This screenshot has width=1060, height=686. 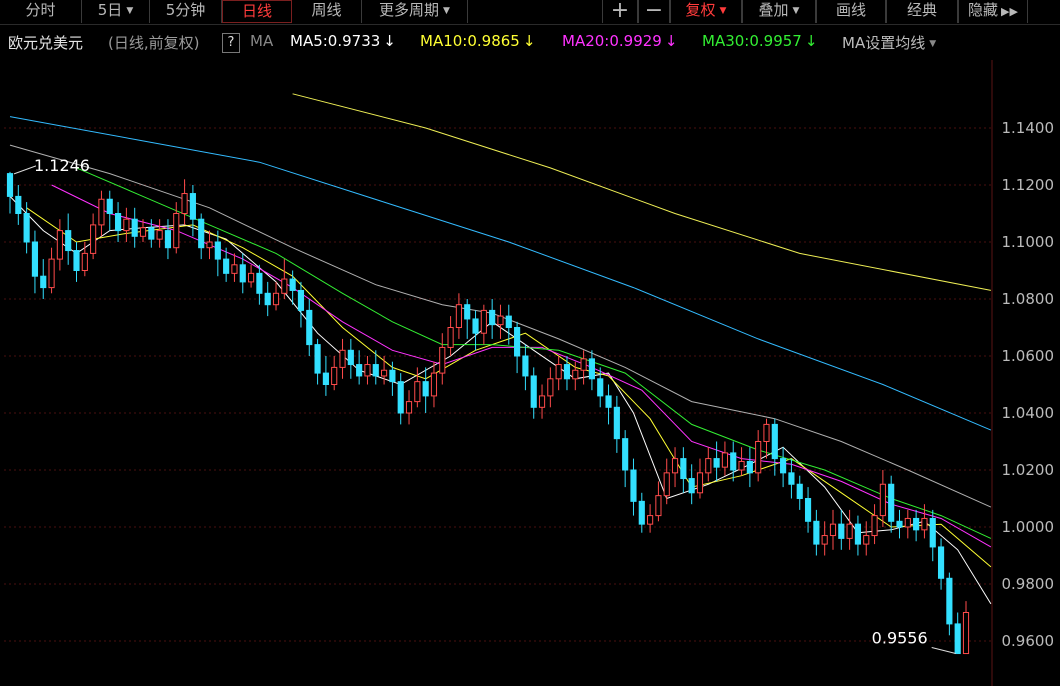 I want to click on y-tick-label: 1.0400, so click(x=1028, y=413).